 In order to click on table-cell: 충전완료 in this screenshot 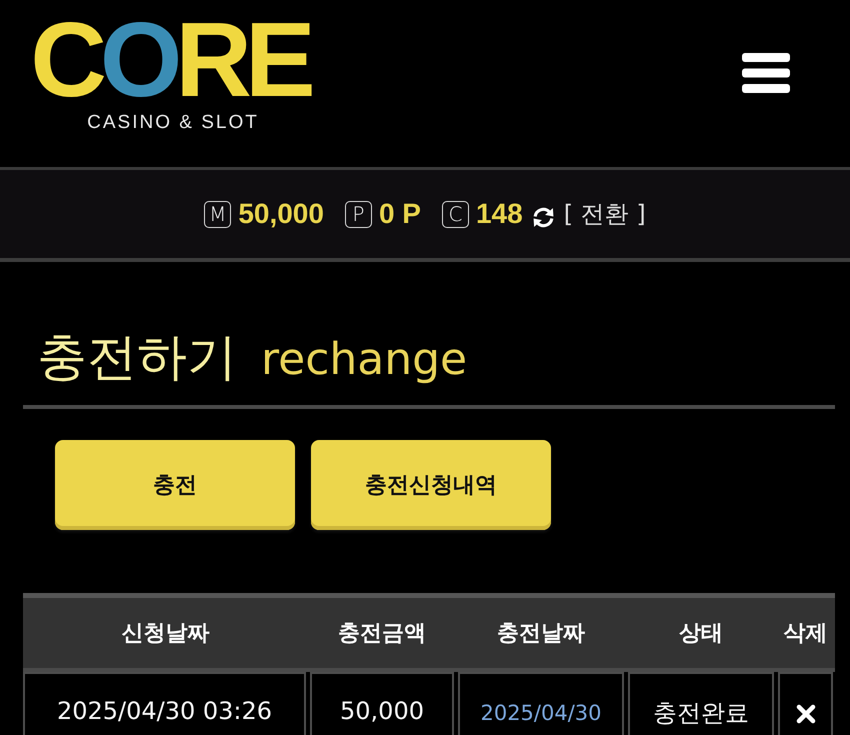, I will do `click(701, 703)`.